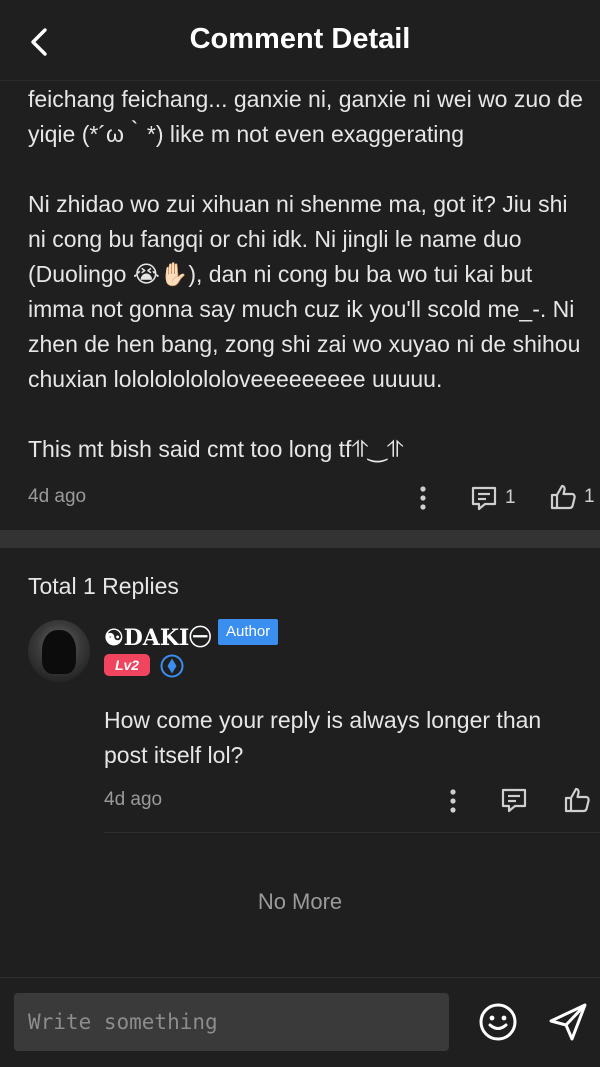 This screenshot has height=1067, width=600. What do you see at coordinates (59, 651) in the screenshot?
I see `avatar` at bounding box center [59, 651].